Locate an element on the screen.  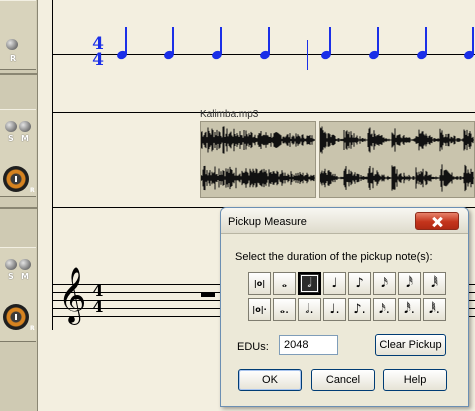
double-whole-note-button: |o| is located at coordinates (259, 283).